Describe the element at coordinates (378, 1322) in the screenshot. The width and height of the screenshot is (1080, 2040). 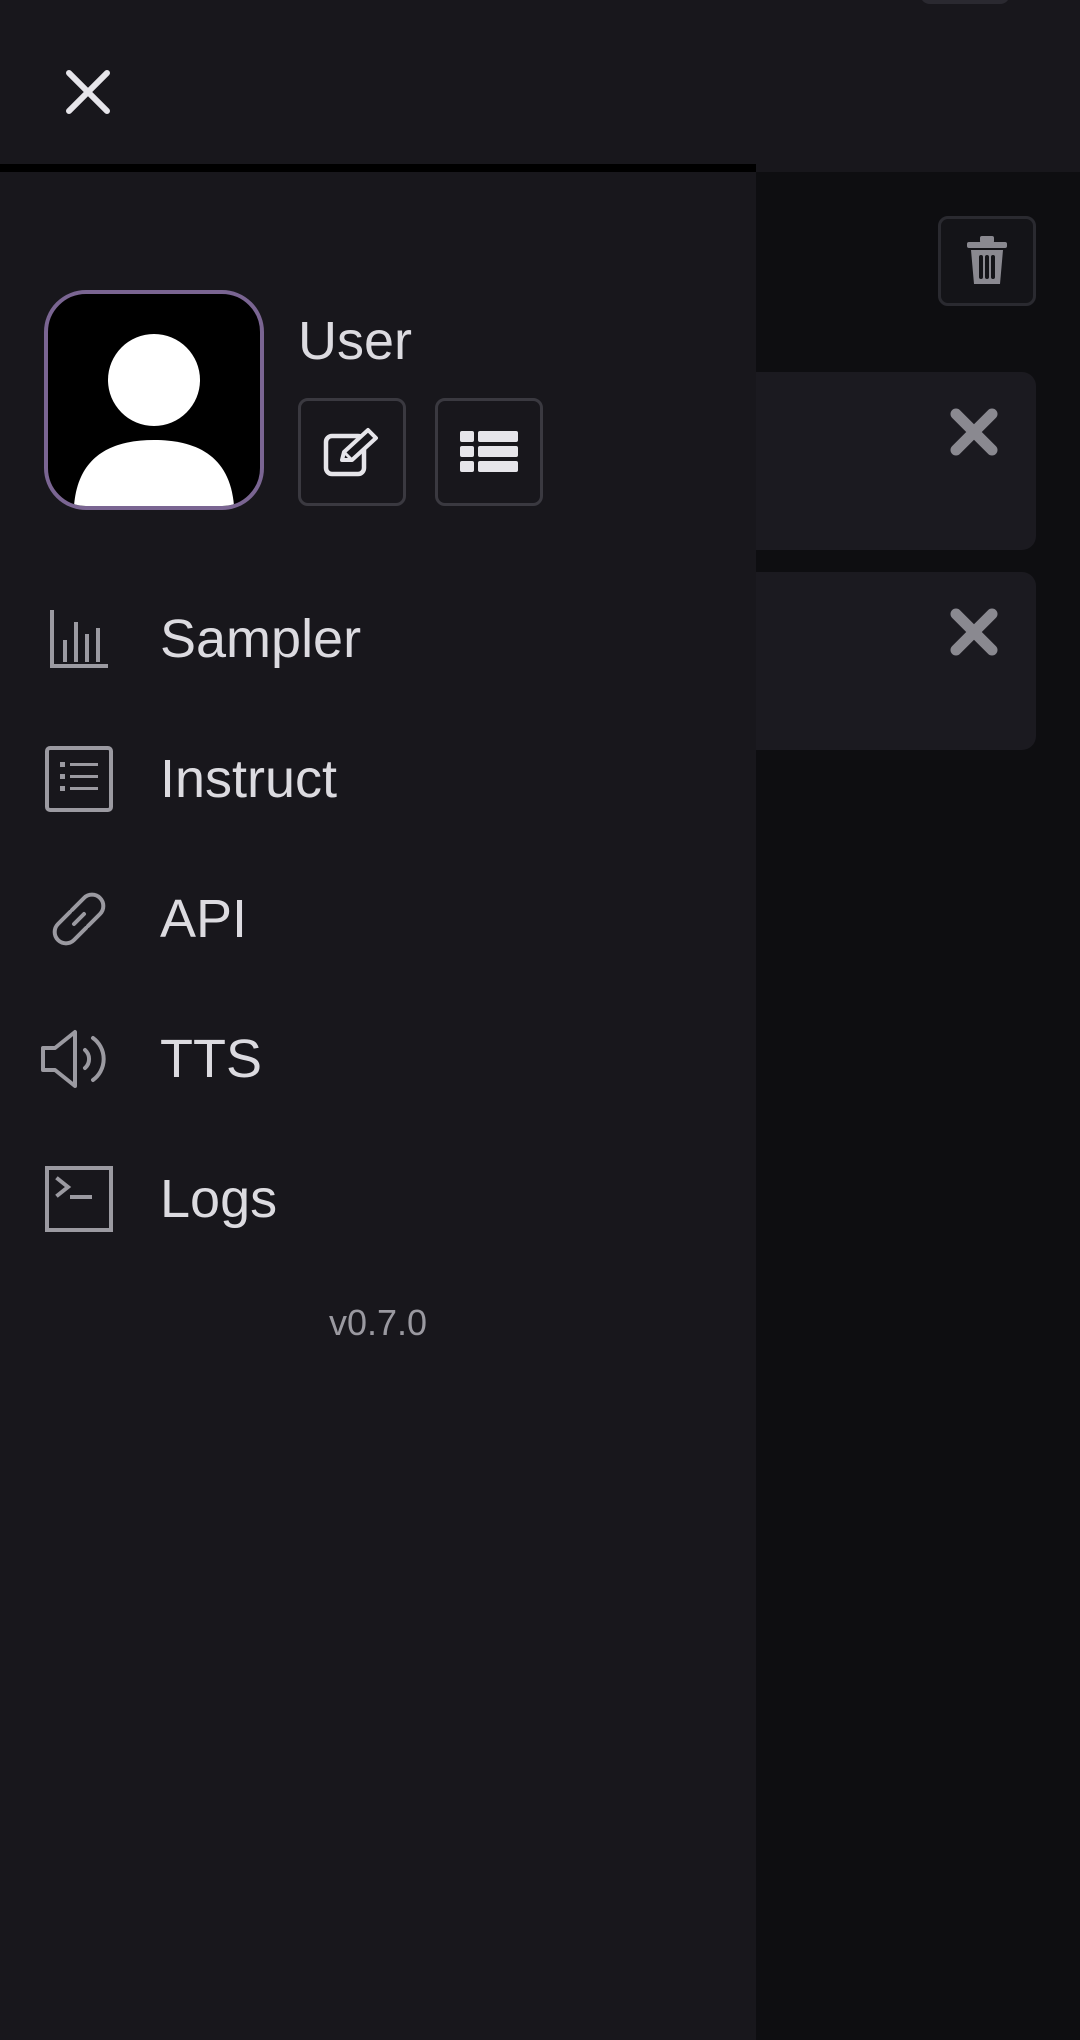
I see `app-version: v0.7.0` at that location.